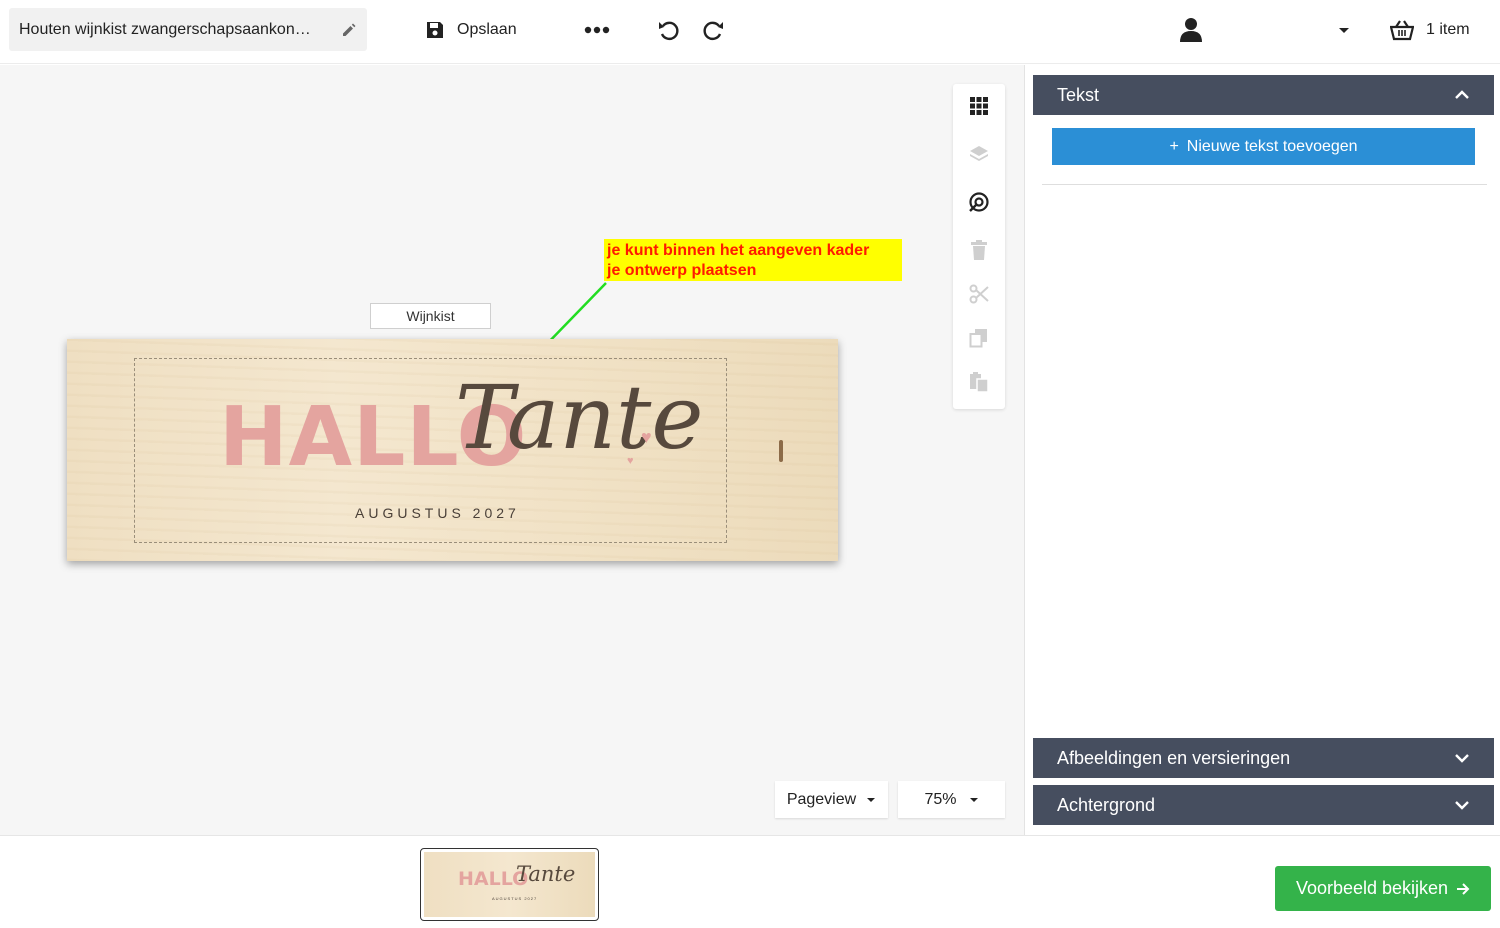 The height and width of the screenshot is (928, 1500). Describe the element at coordinates (579, 418) in the screenshot. I see `design-text-tante: Tante` at that location.